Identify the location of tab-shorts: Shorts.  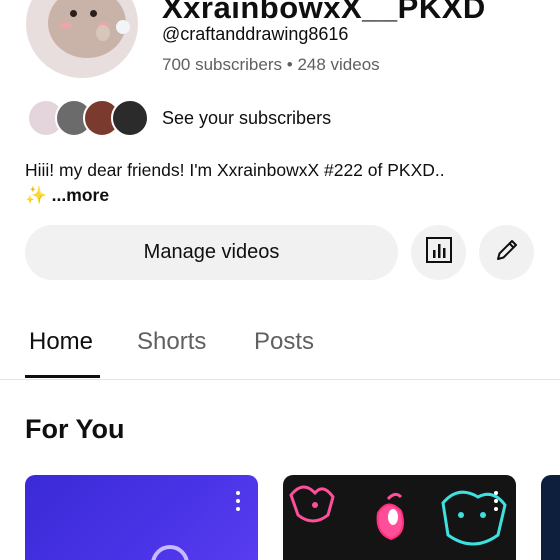
(171, 342).